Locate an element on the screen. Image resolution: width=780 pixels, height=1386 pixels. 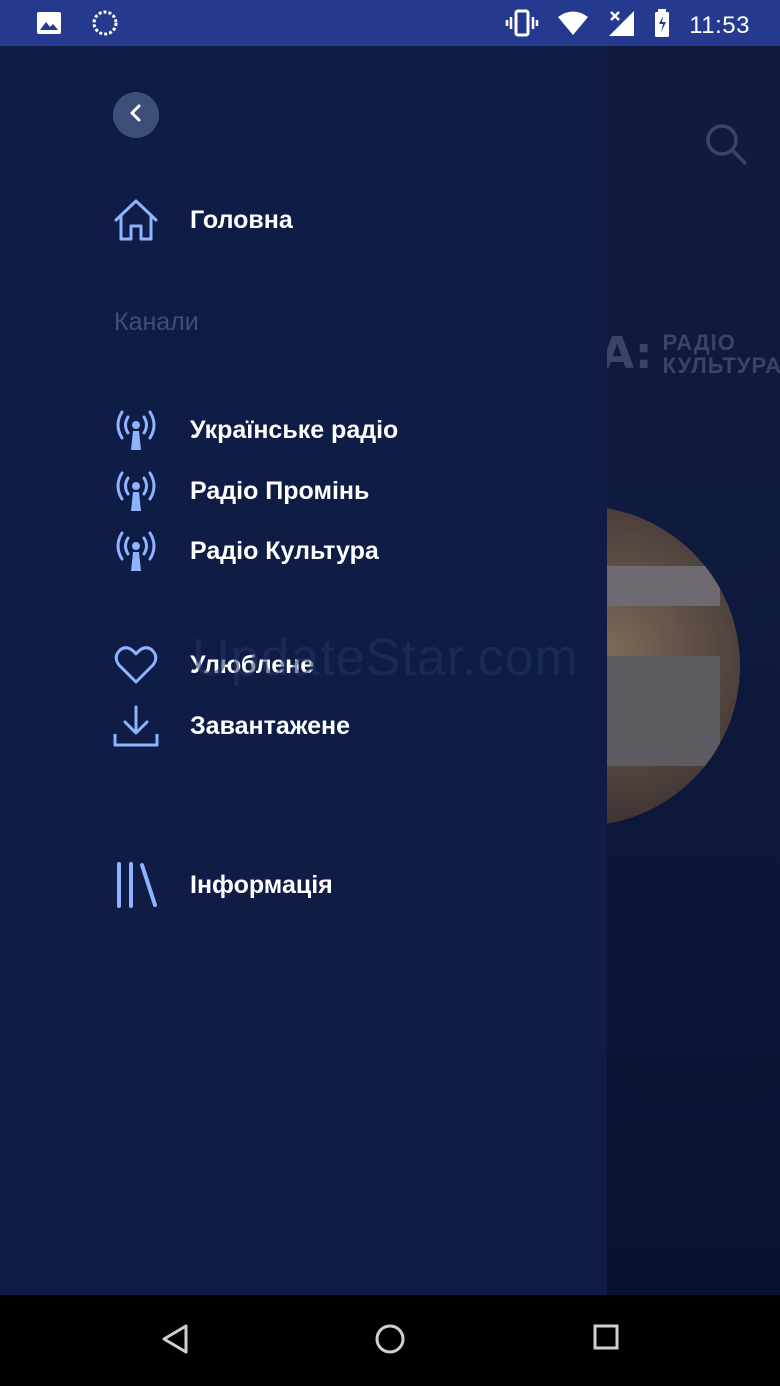
menu-item-ukrainian-radio: Українське радіо is located at coordinates (255, 430).